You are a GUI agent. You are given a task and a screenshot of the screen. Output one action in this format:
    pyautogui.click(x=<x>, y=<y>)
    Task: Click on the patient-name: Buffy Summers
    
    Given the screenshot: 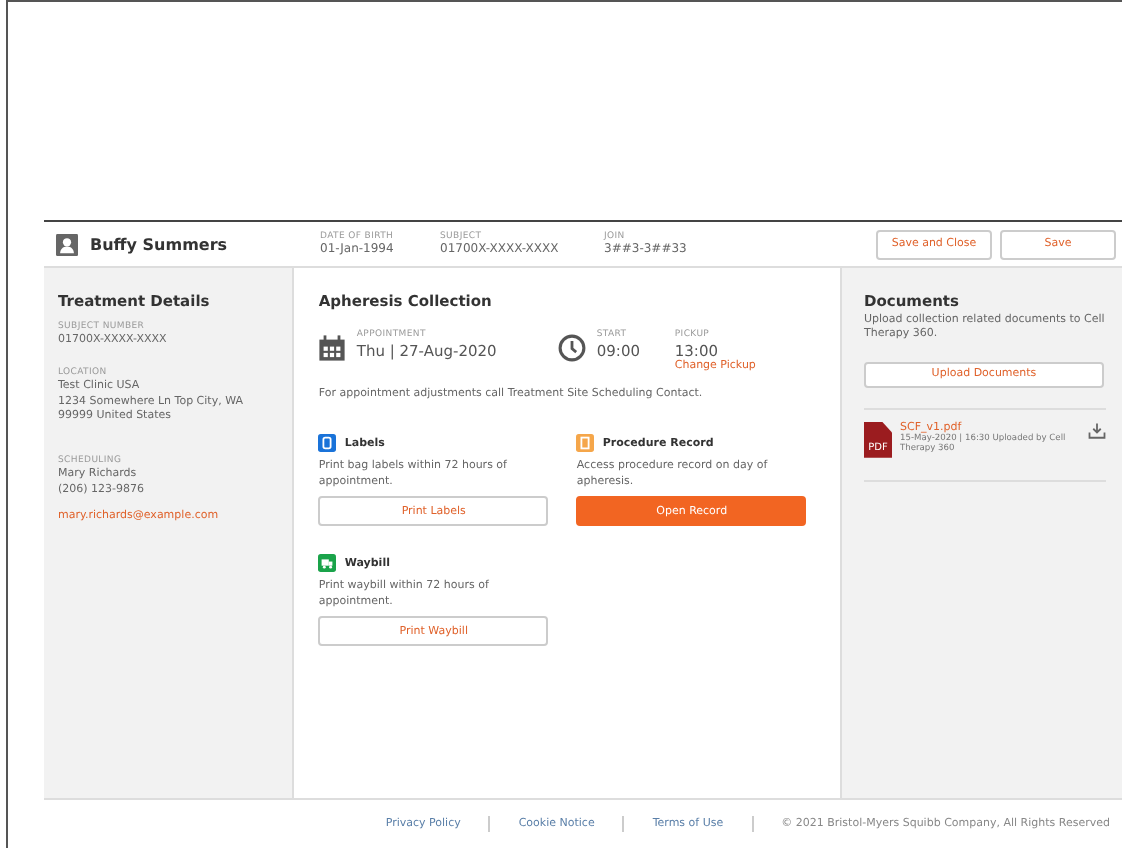 What is the action you would take?
    pyautogui.click(x=160, y=244)
    